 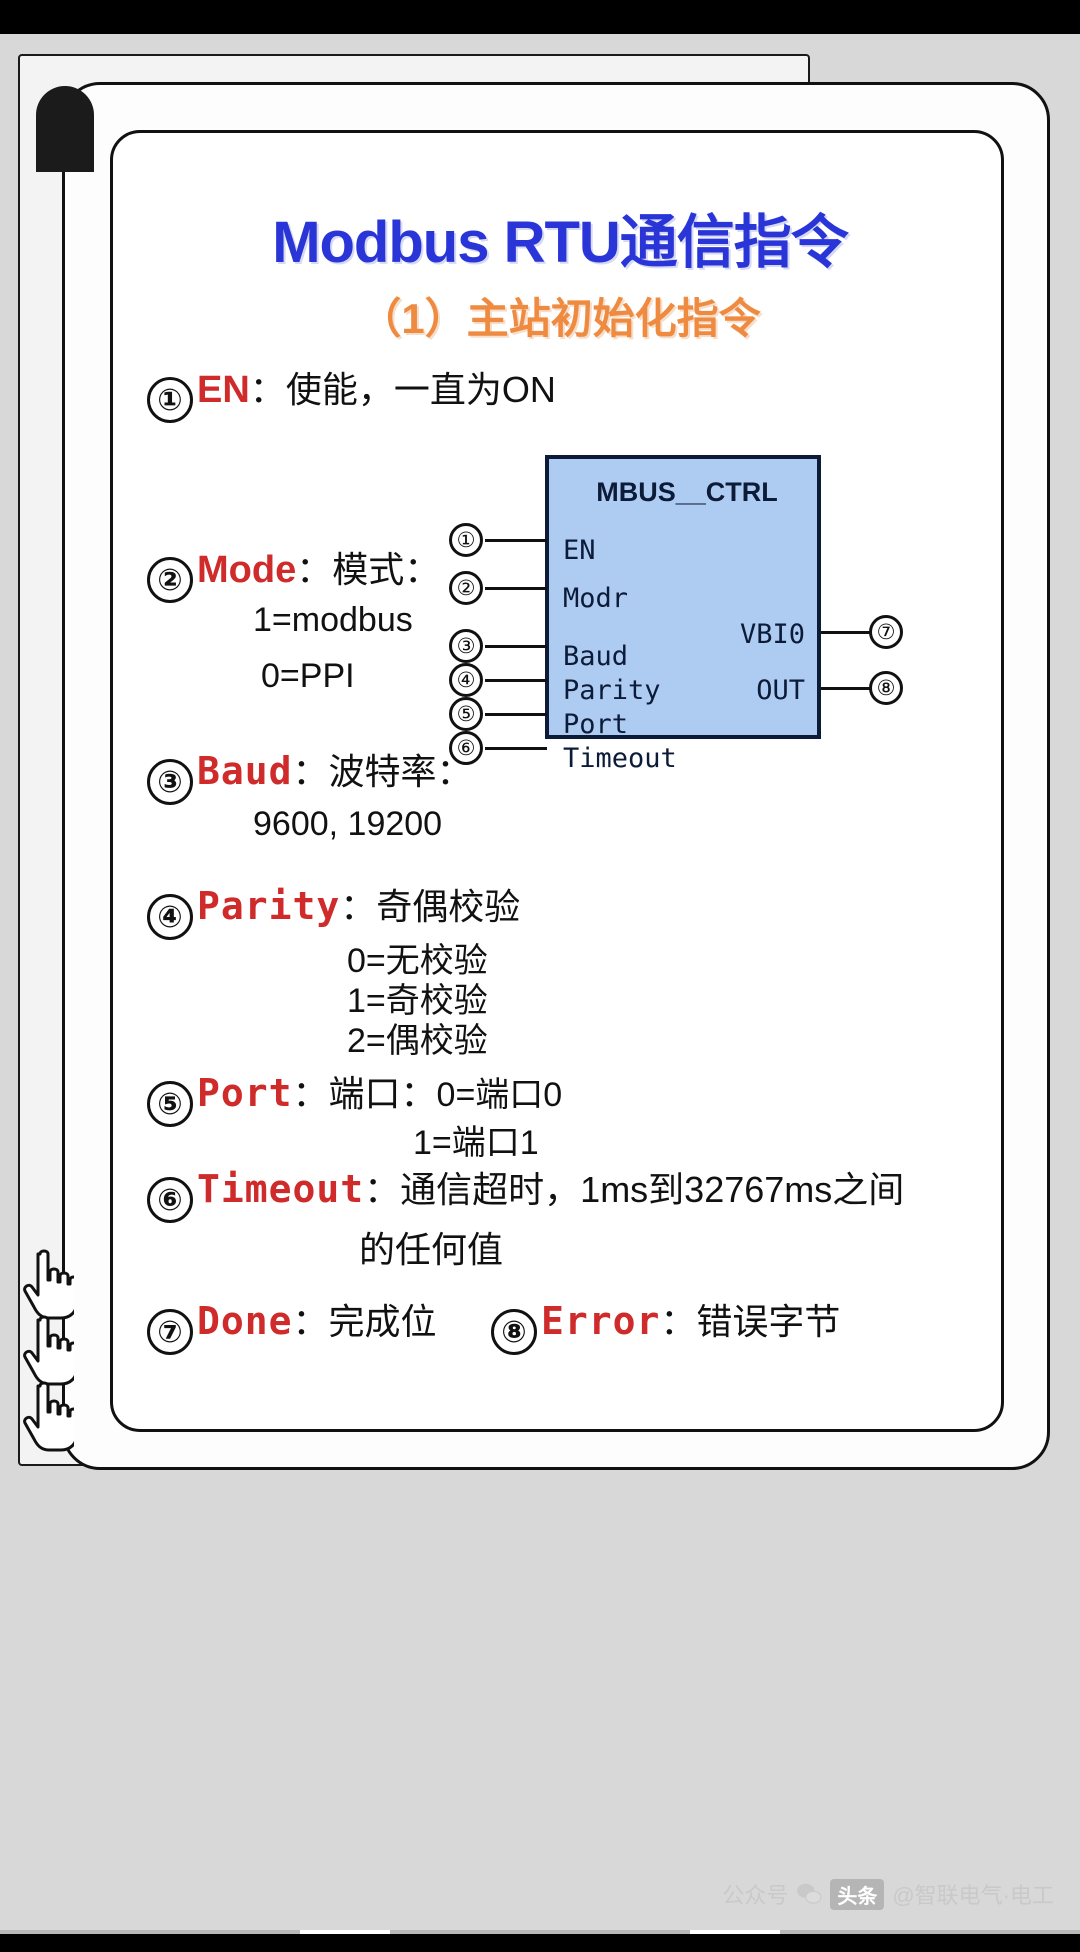 I want to click on item-number-4: ④, so click(x=170, y=917).